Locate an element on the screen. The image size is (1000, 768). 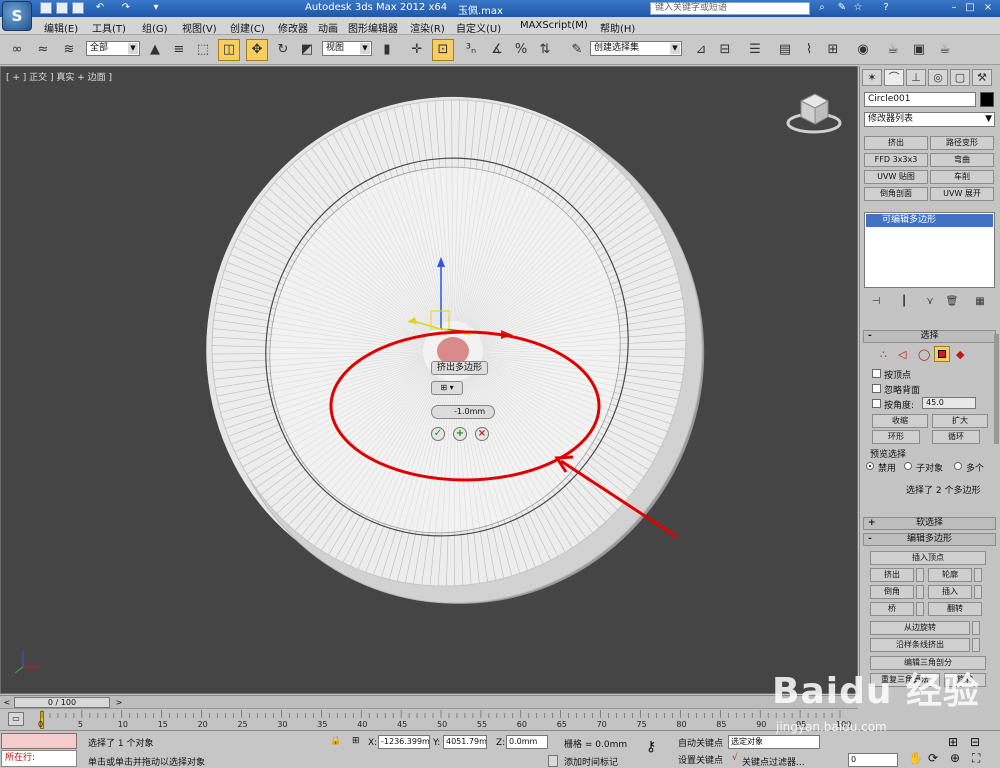
by-vertex-checkbox is located at coordinates (876, 373).